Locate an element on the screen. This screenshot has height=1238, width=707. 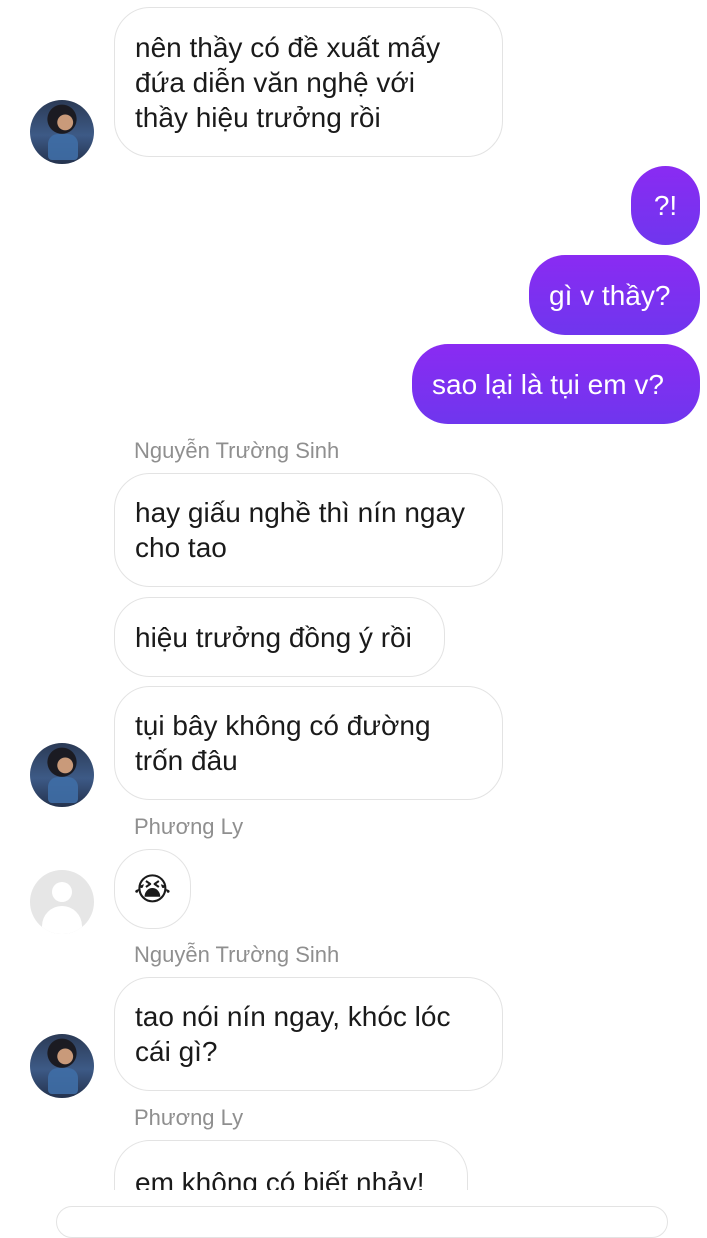
message-text: hay giấu nghề thì nín ngay cho tao is located at coordinates (300, 530).